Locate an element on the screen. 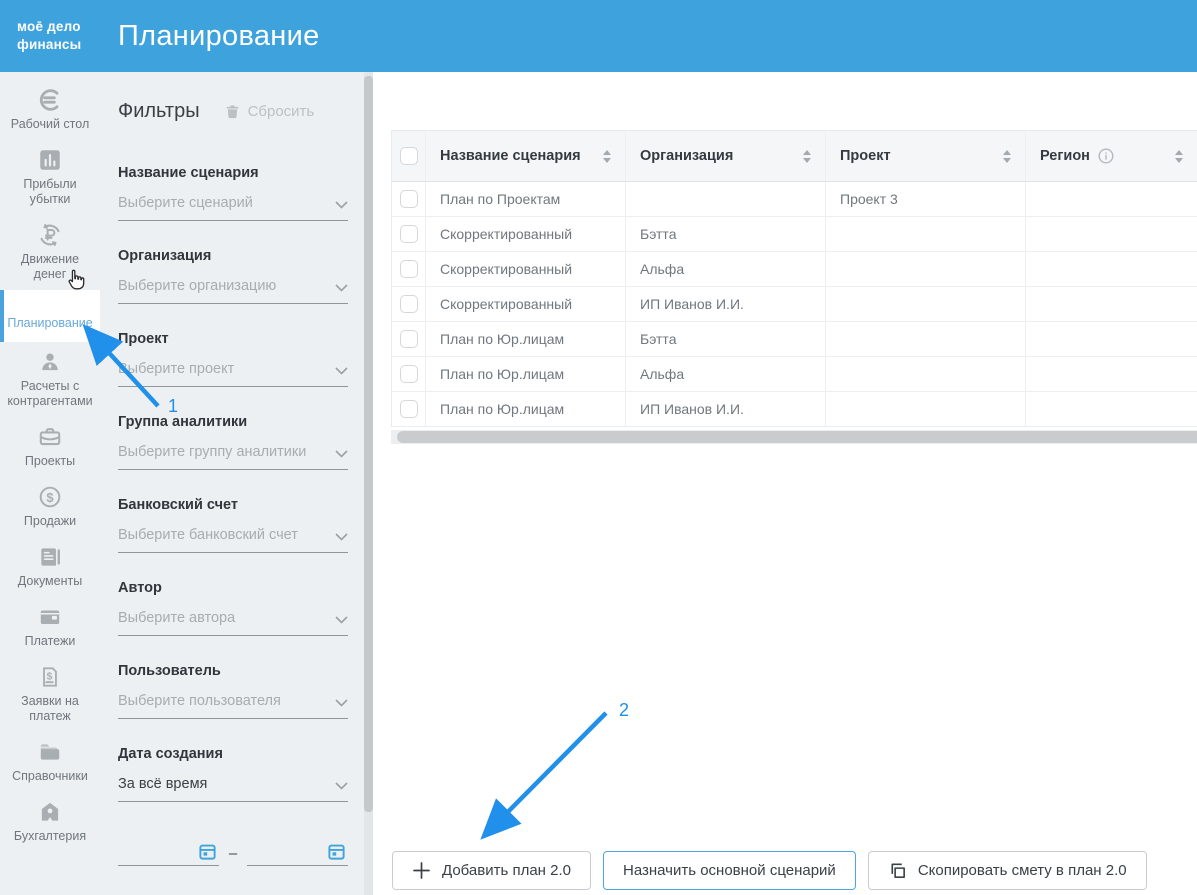 The width and height of the screenshot is (1197, 895). bank-account-select: Выберите банковский счет is located at coordinates (233, 540).